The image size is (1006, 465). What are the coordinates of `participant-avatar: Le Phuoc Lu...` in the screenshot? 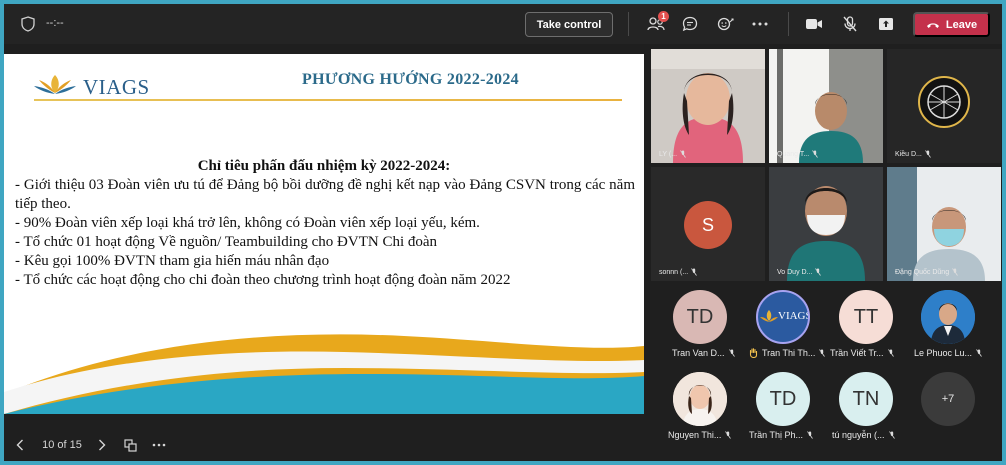 It's located at (942, 330).